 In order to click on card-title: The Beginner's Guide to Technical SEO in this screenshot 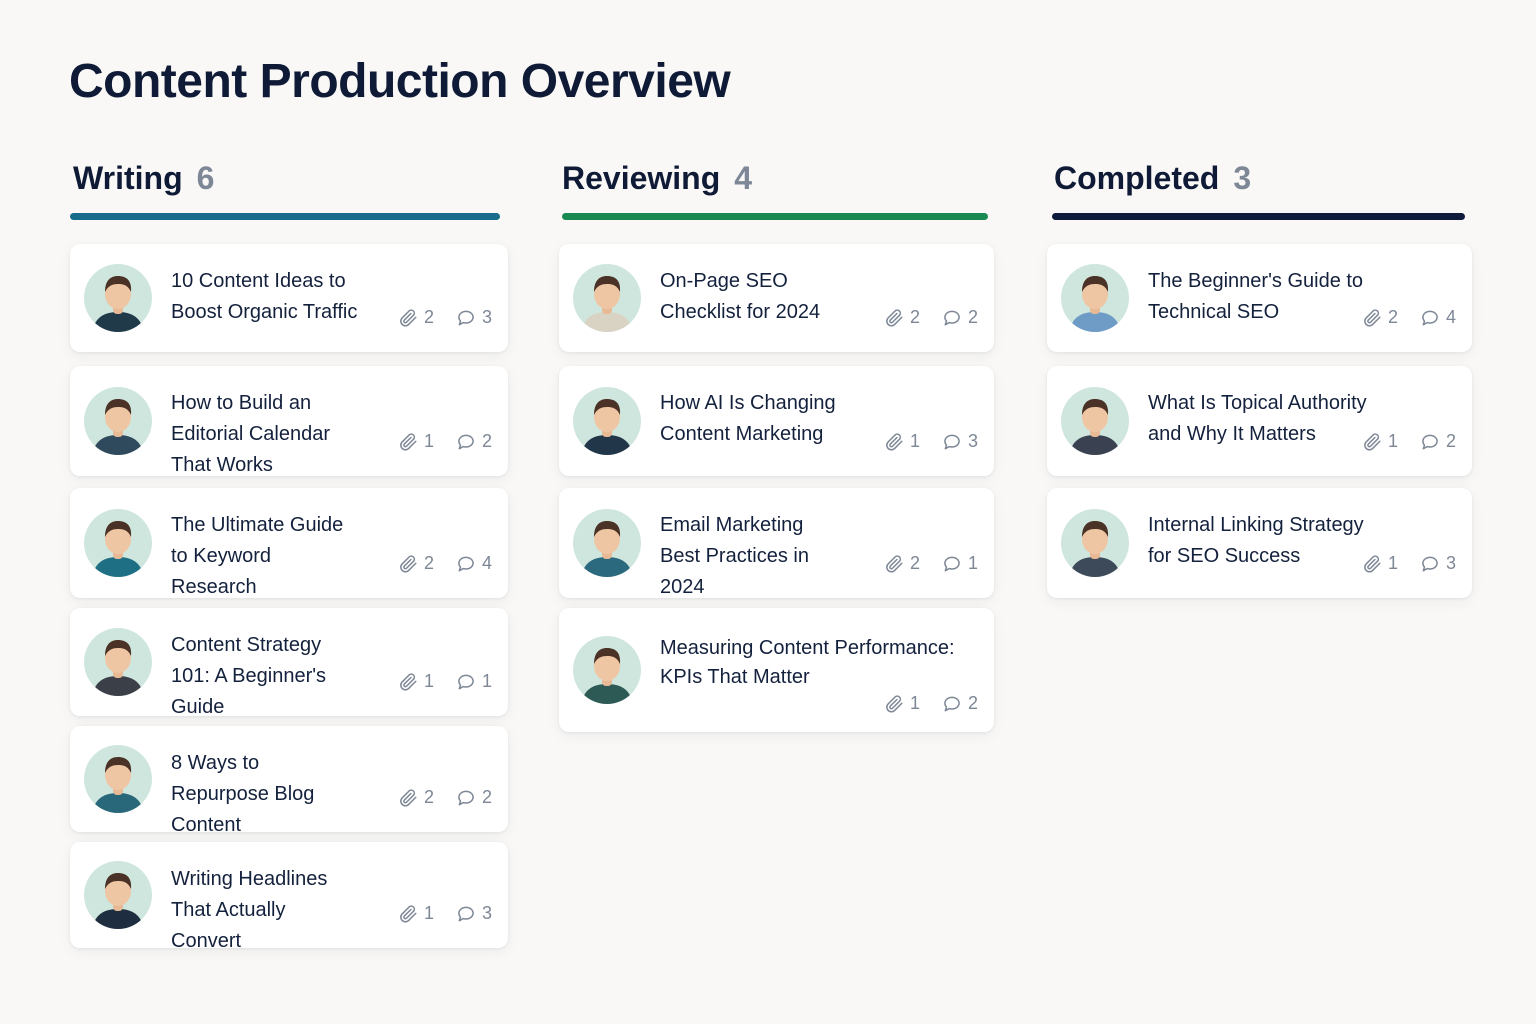, I will do `click(1256, 296)`.